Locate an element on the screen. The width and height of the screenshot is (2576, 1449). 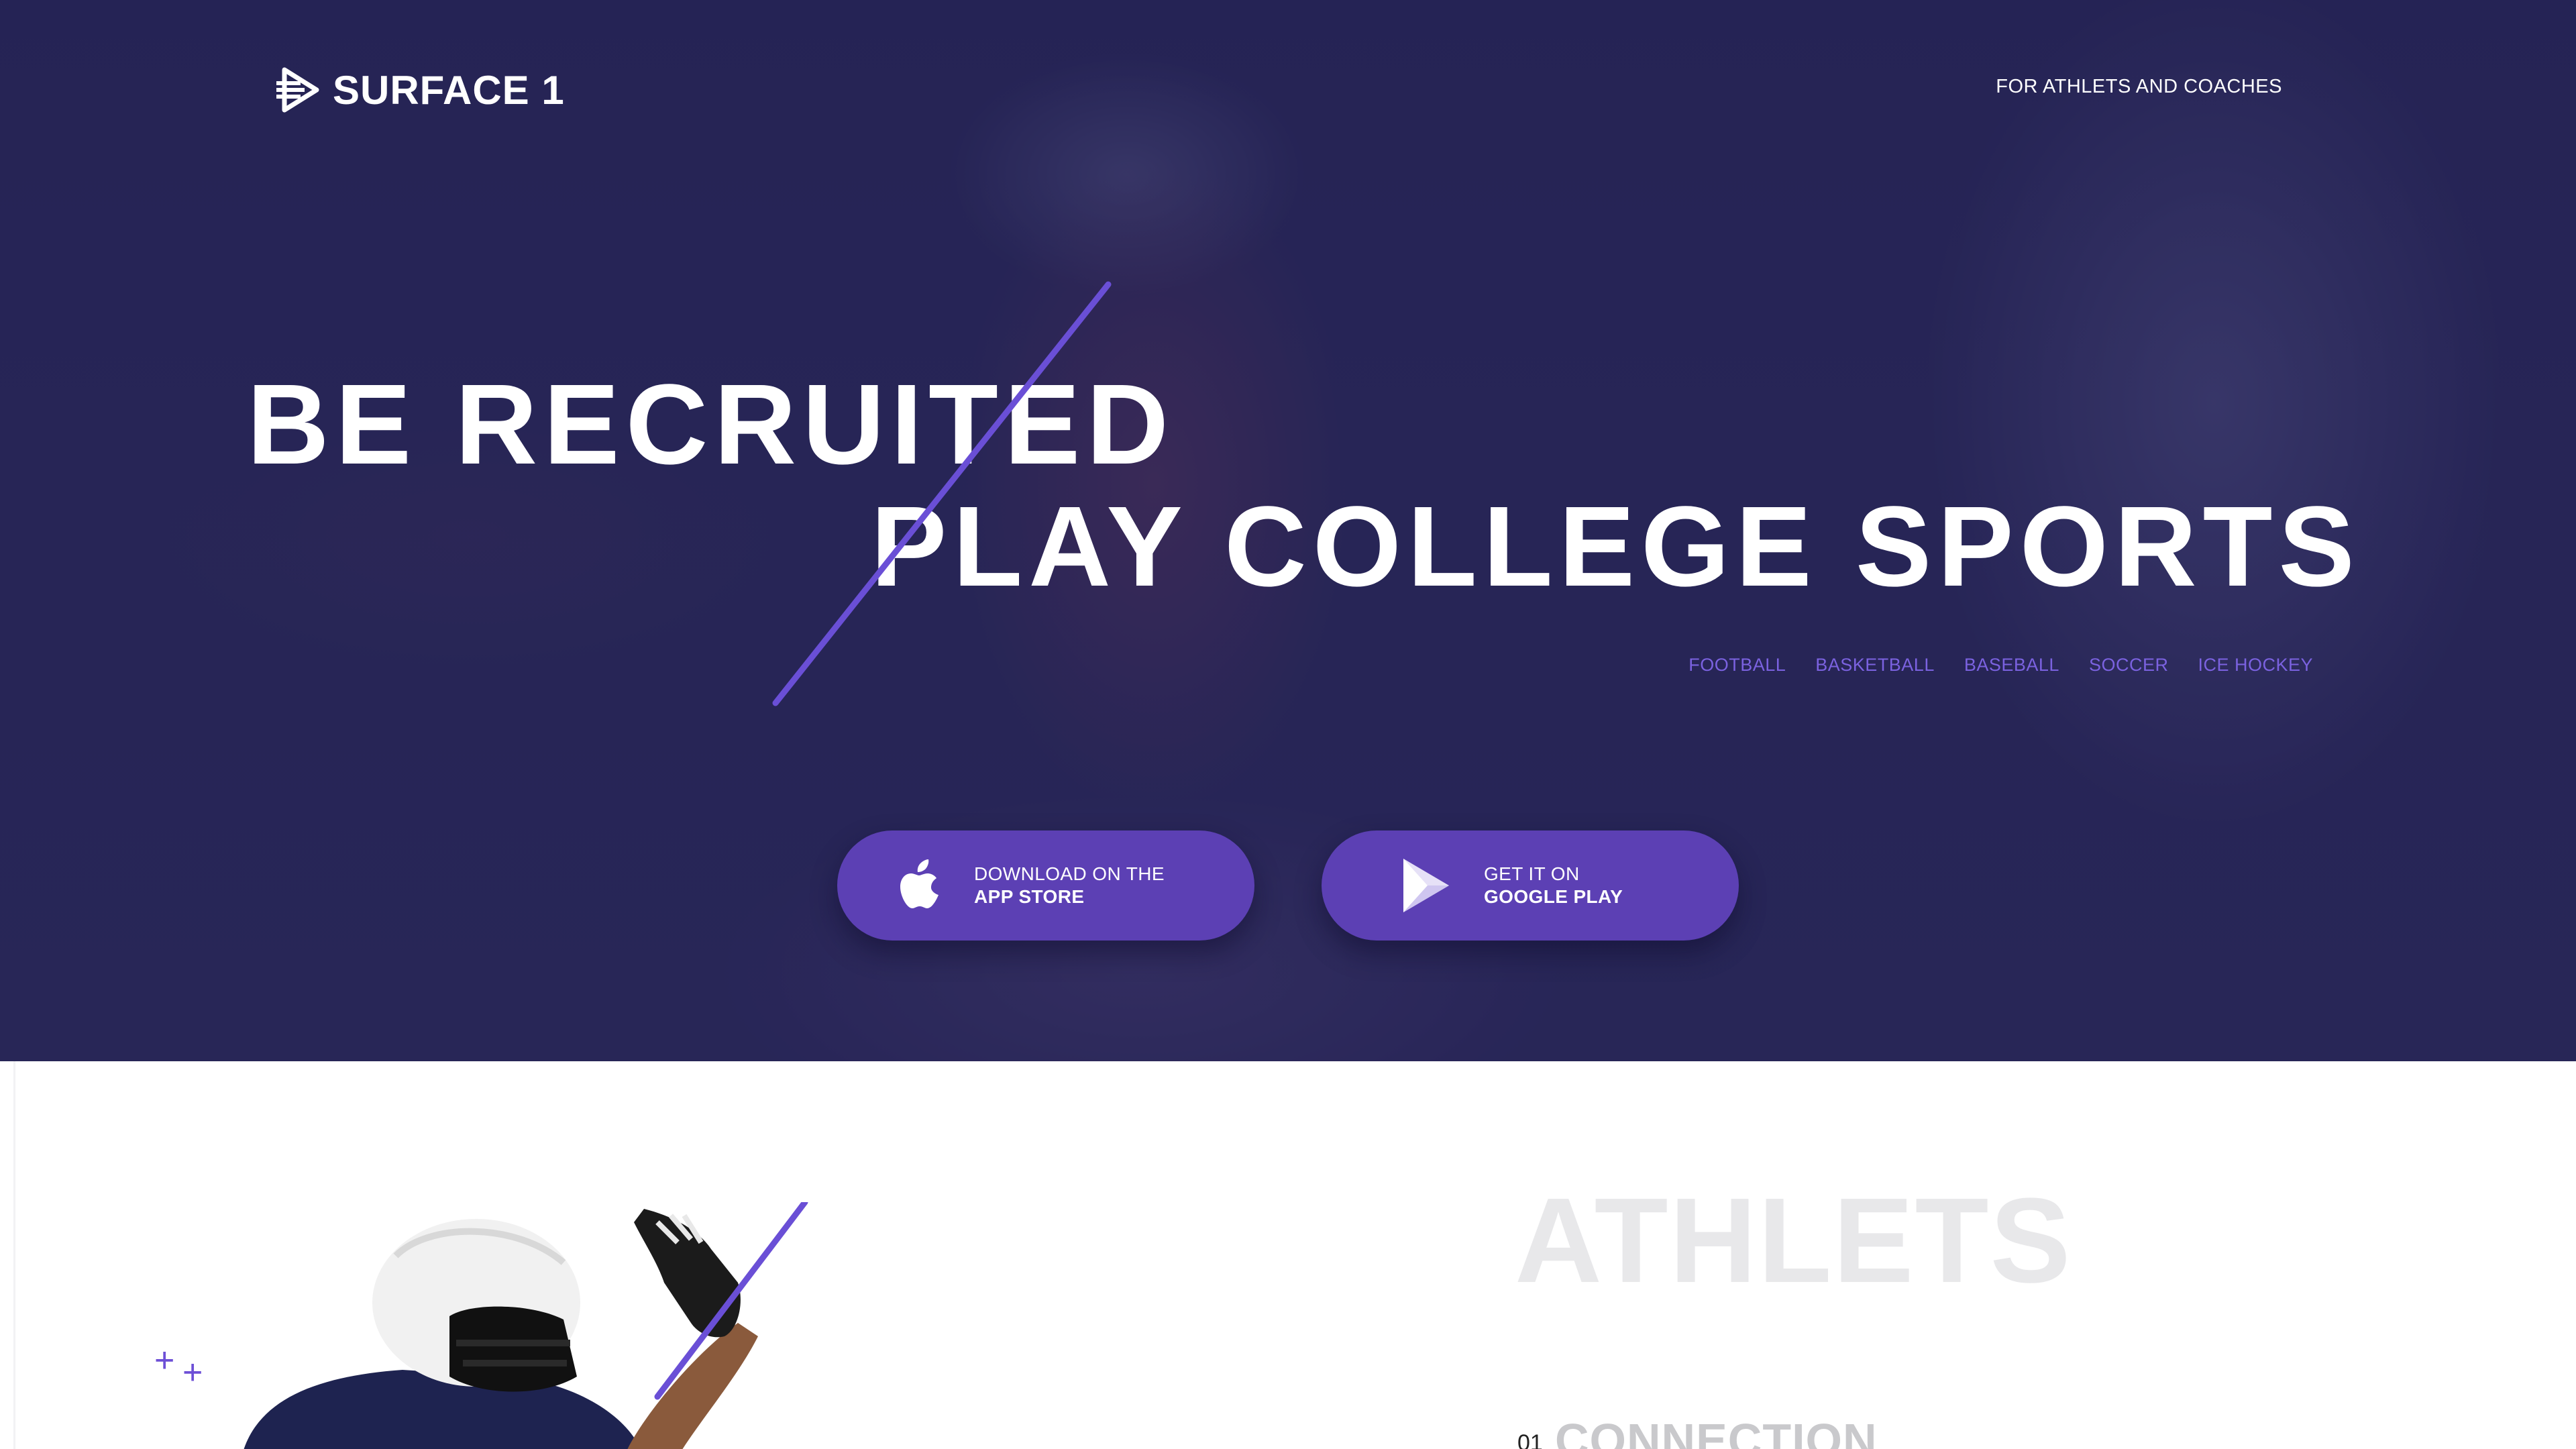
headline-line-1: BE RECRUITED is located at coordinates (711, 424).